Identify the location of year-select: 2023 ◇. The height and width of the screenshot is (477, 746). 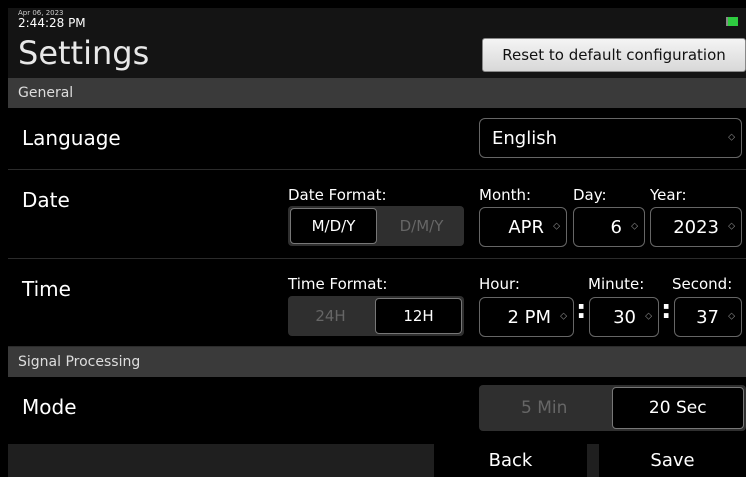
(696, 227).